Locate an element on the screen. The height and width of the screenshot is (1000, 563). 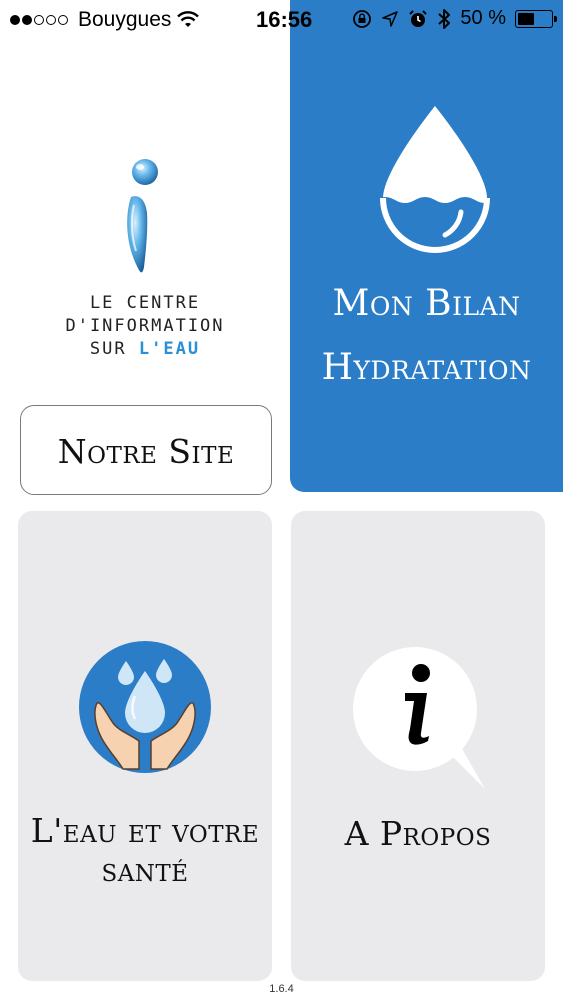
logo-line-2: D'INFORMATION is located at coordinates (145, 326).